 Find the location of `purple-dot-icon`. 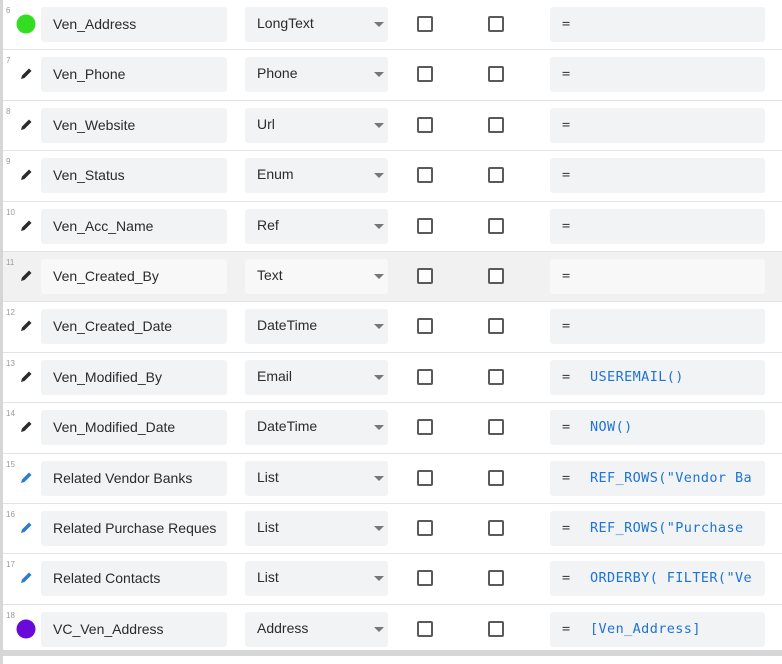

purple-dot-icon is located at coordinates (26, 629).